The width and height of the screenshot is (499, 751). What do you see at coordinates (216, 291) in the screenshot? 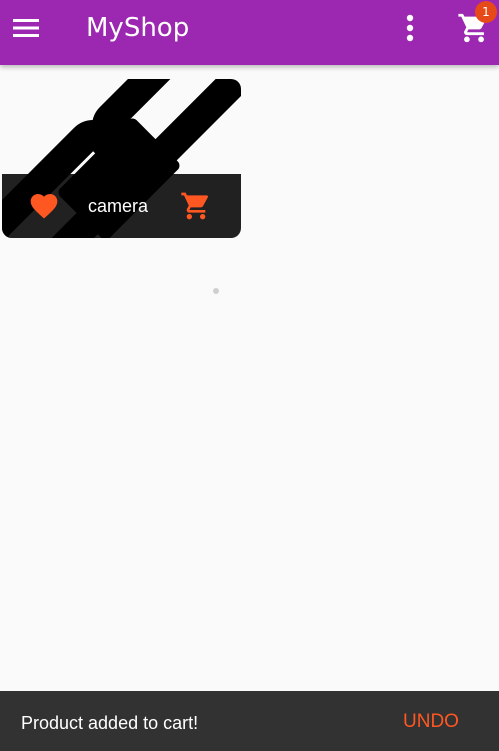
I see `loading-indicator` at bounding box center [216, 291].